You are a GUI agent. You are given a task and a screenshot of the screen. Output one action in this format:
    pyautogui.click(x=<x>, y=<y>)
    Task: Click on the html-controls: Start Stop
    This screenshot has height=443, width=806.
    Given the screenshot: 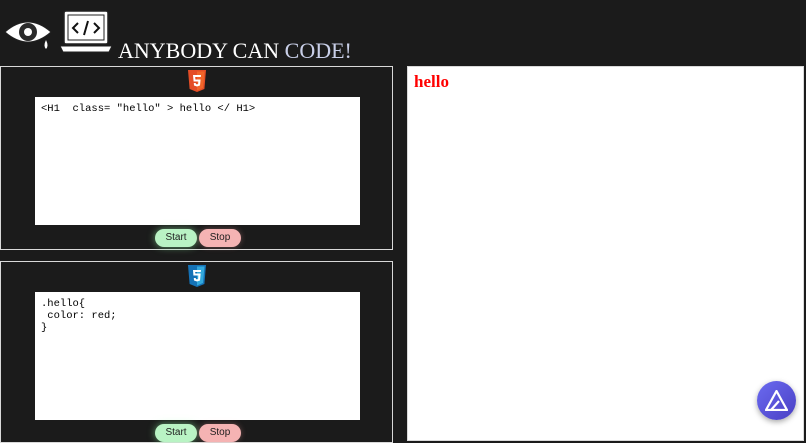 What is the action you would take?
    pyautogui.click(x=200, y=238)
    